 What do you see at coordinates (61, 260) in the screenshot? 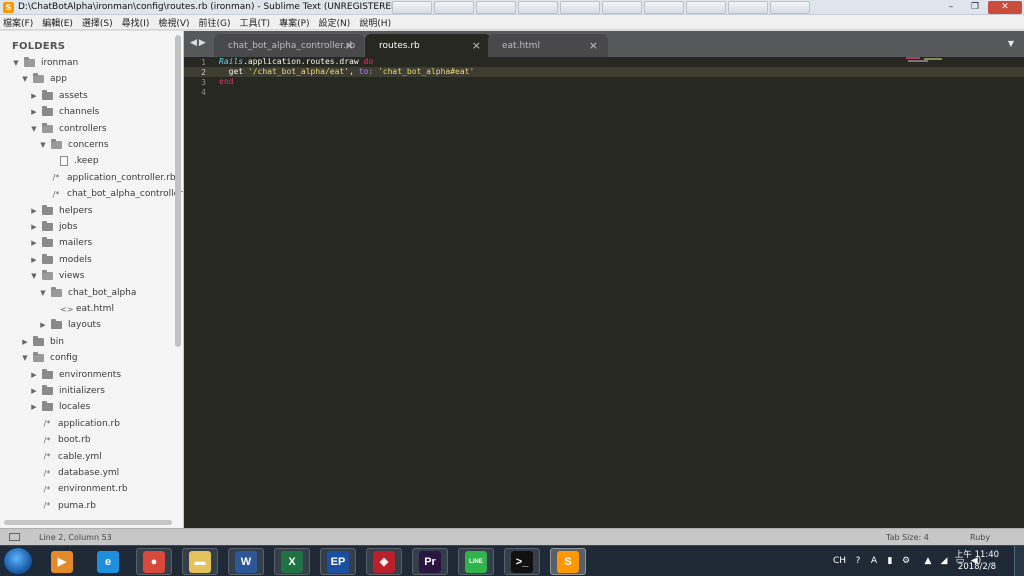
I see `sidebar-item-folder: ▶ models` at bounding box center [61, 260].